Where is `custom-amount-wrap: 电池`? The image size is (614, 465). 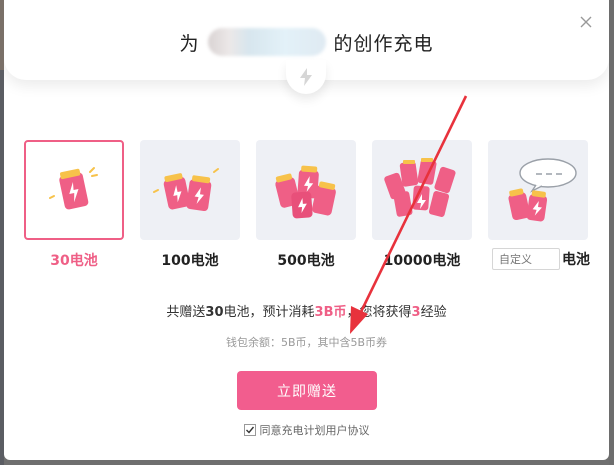 custom-amount-wrap: 电池 is located at coordinates (550, 259).